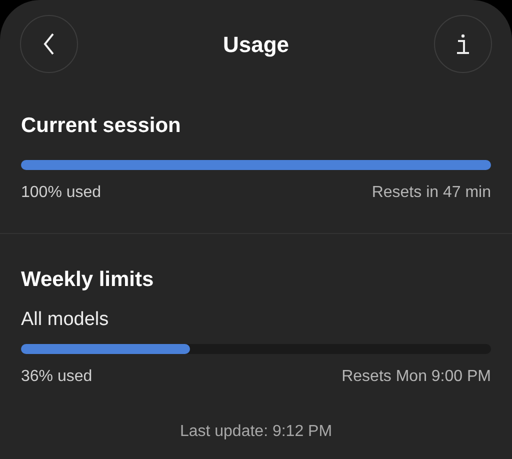  Describe the element at coordinates (56, 377) in the screenshot. I see `usage-text: 36% used` at that location.